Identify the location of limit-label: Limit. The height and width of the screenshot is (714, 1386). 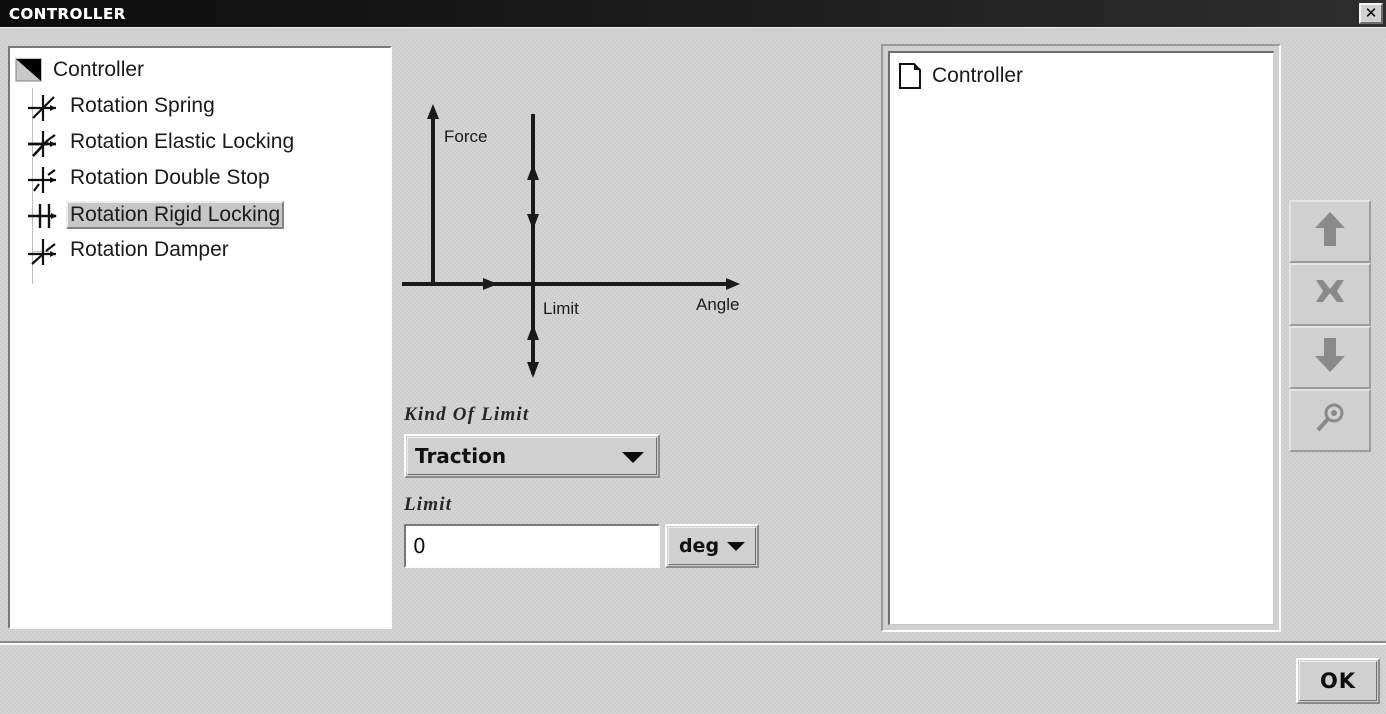
(428, 504).